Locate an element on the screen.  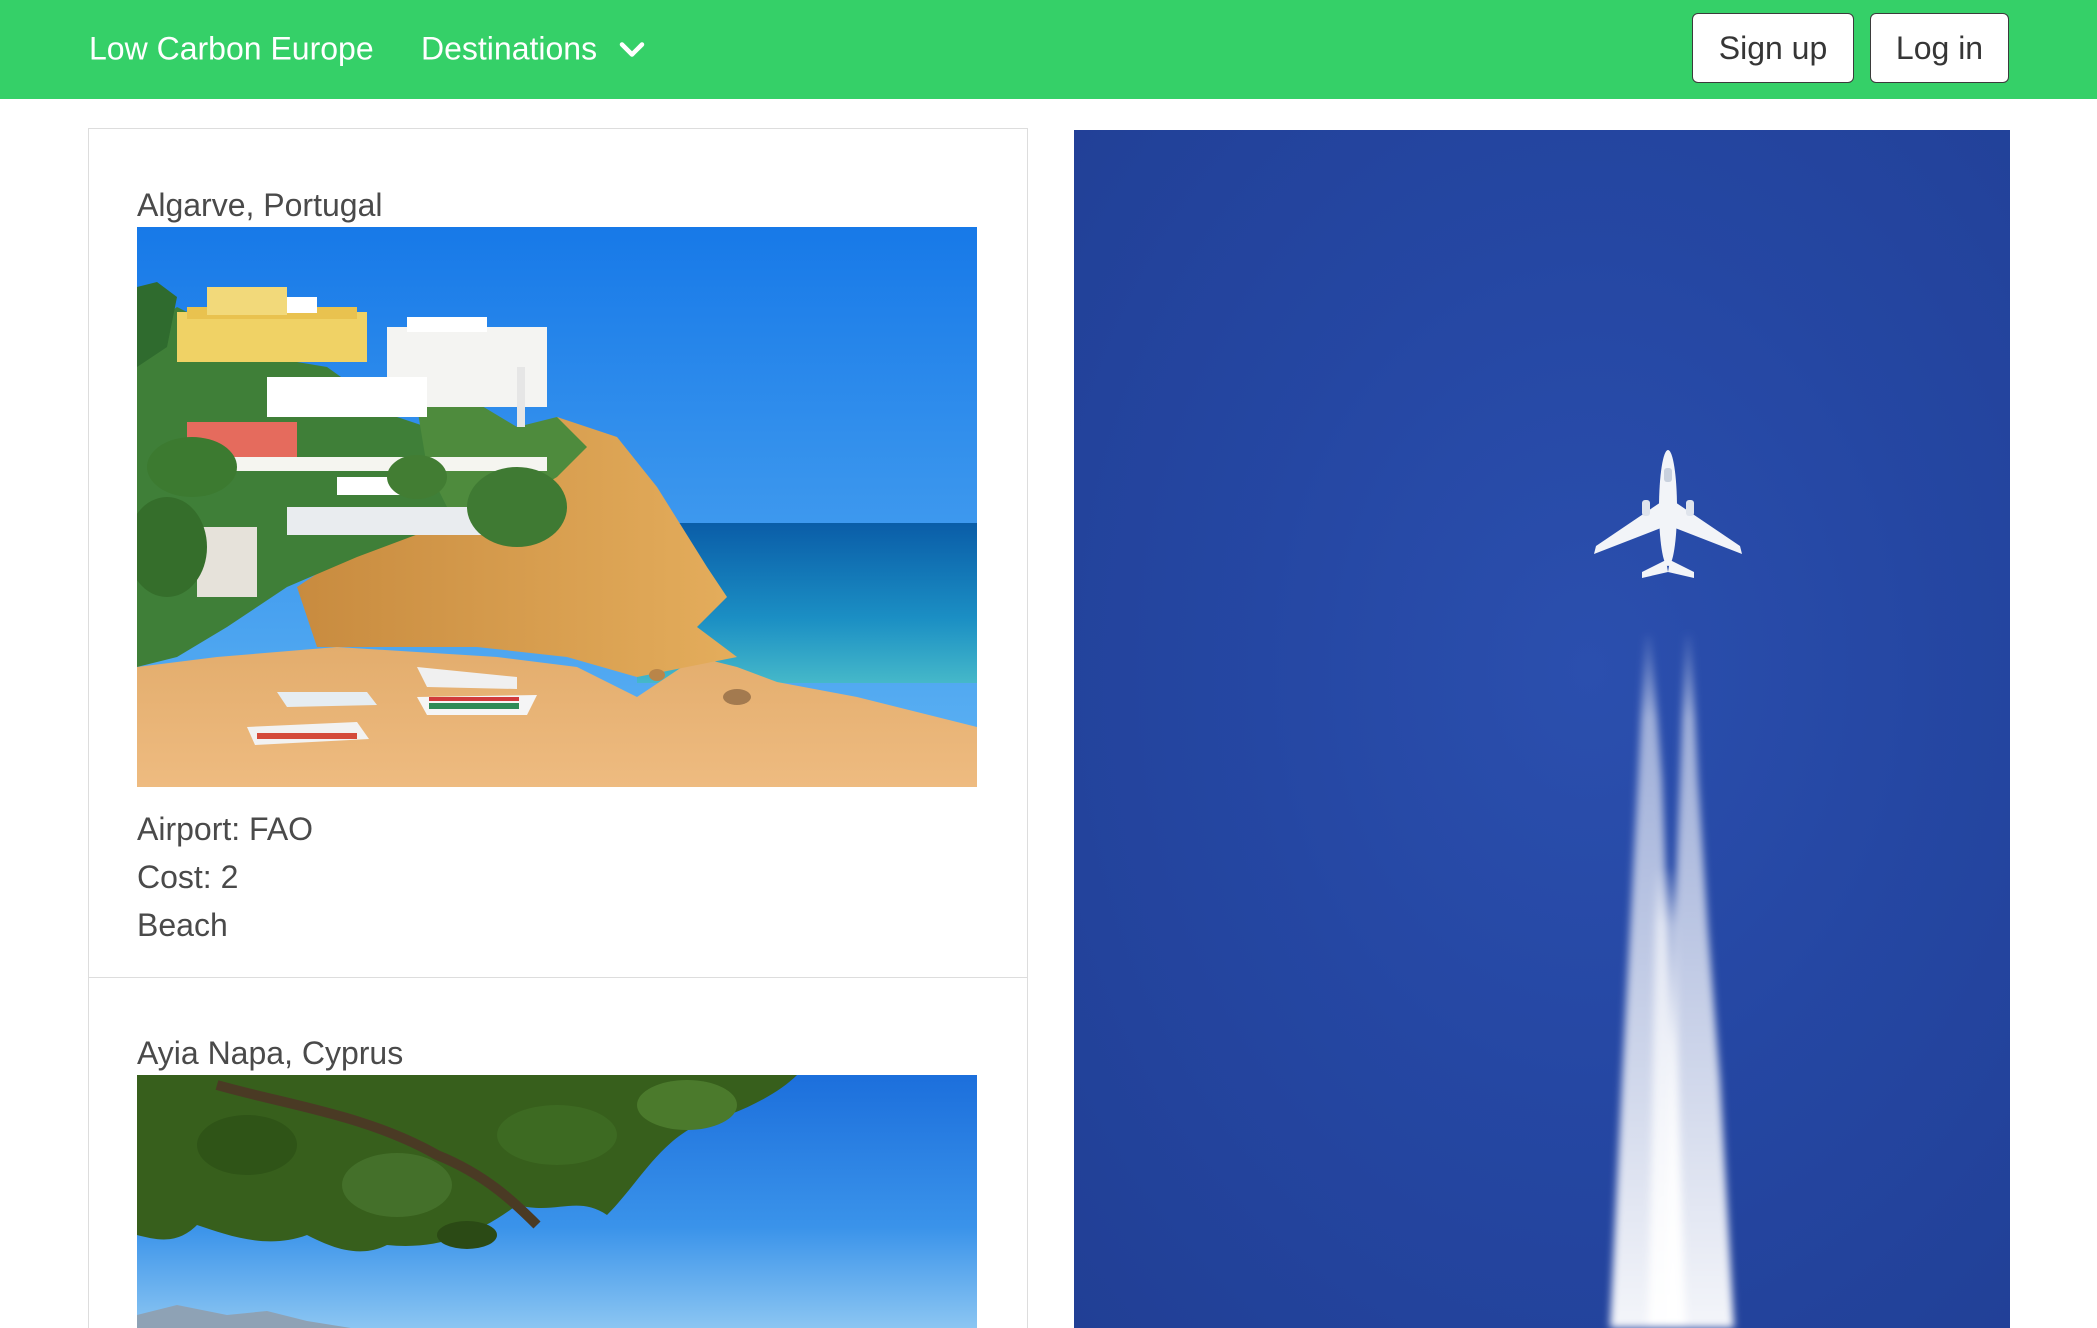
signup-button: Sign up is located at coordinates (1773, 48).